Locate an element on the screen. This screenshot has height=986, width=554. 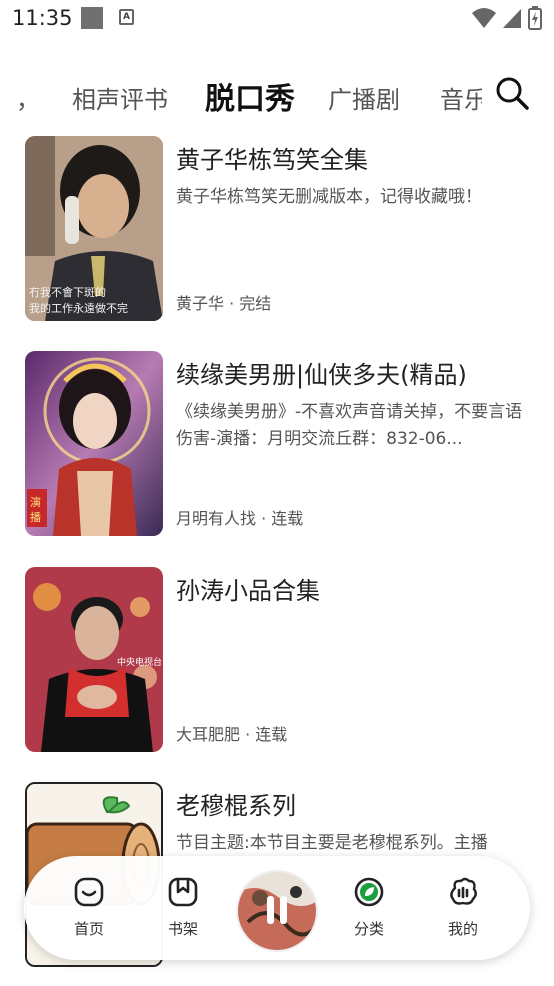
svg-text: 播 is located at coordinates (35, 517).